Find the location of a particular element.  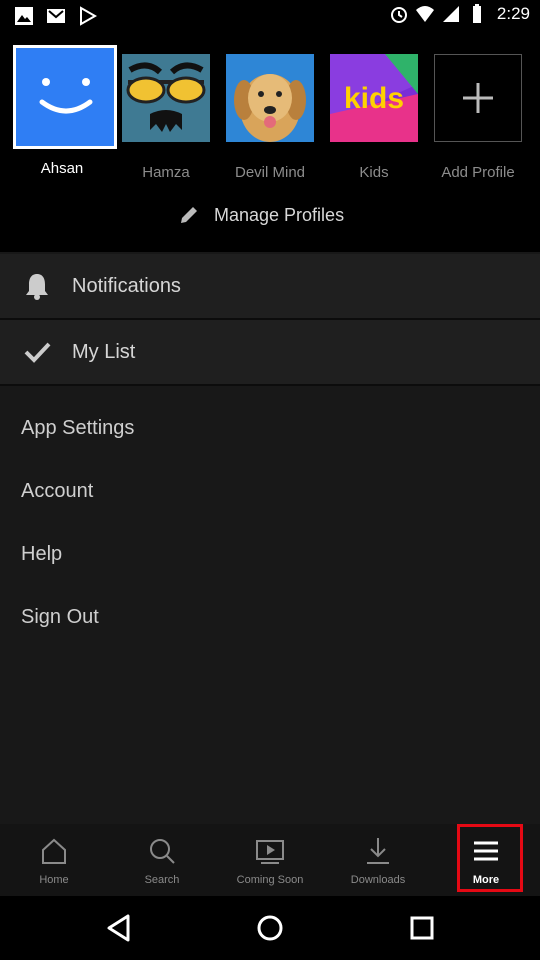

dog-icon is located at coordinates (270, 108).